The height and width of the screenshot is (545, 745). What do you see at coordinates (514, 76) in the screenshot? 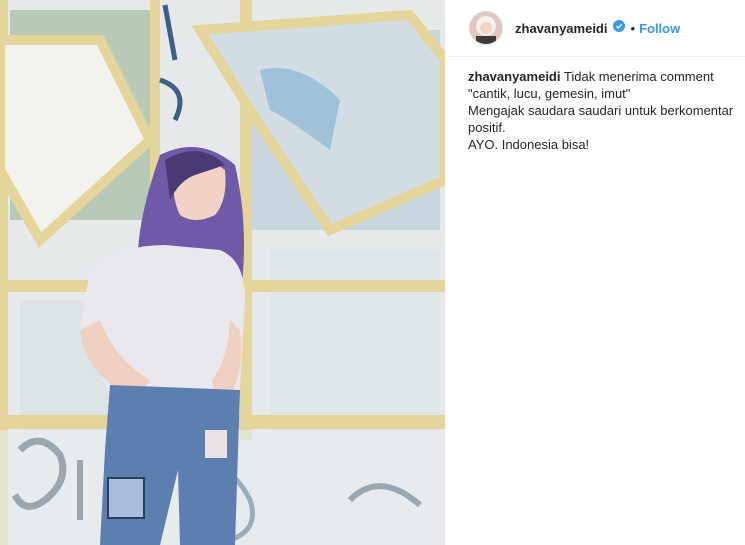
I see `caption-username-link: zhavanyameidi` at bounding box center [514, 76].